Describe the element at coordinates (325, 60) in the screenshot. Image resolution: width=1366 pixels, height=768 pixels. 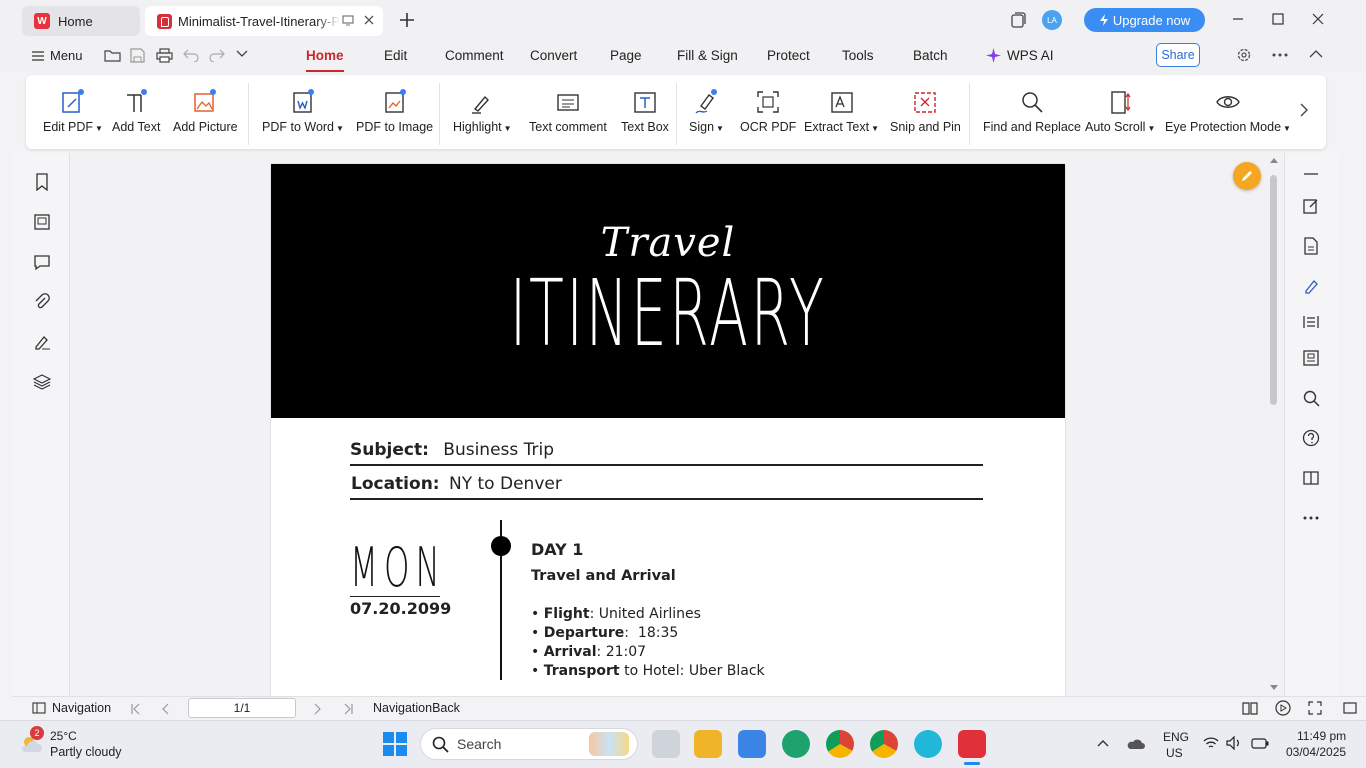
I see `tab-home-menu: Home` at that location.